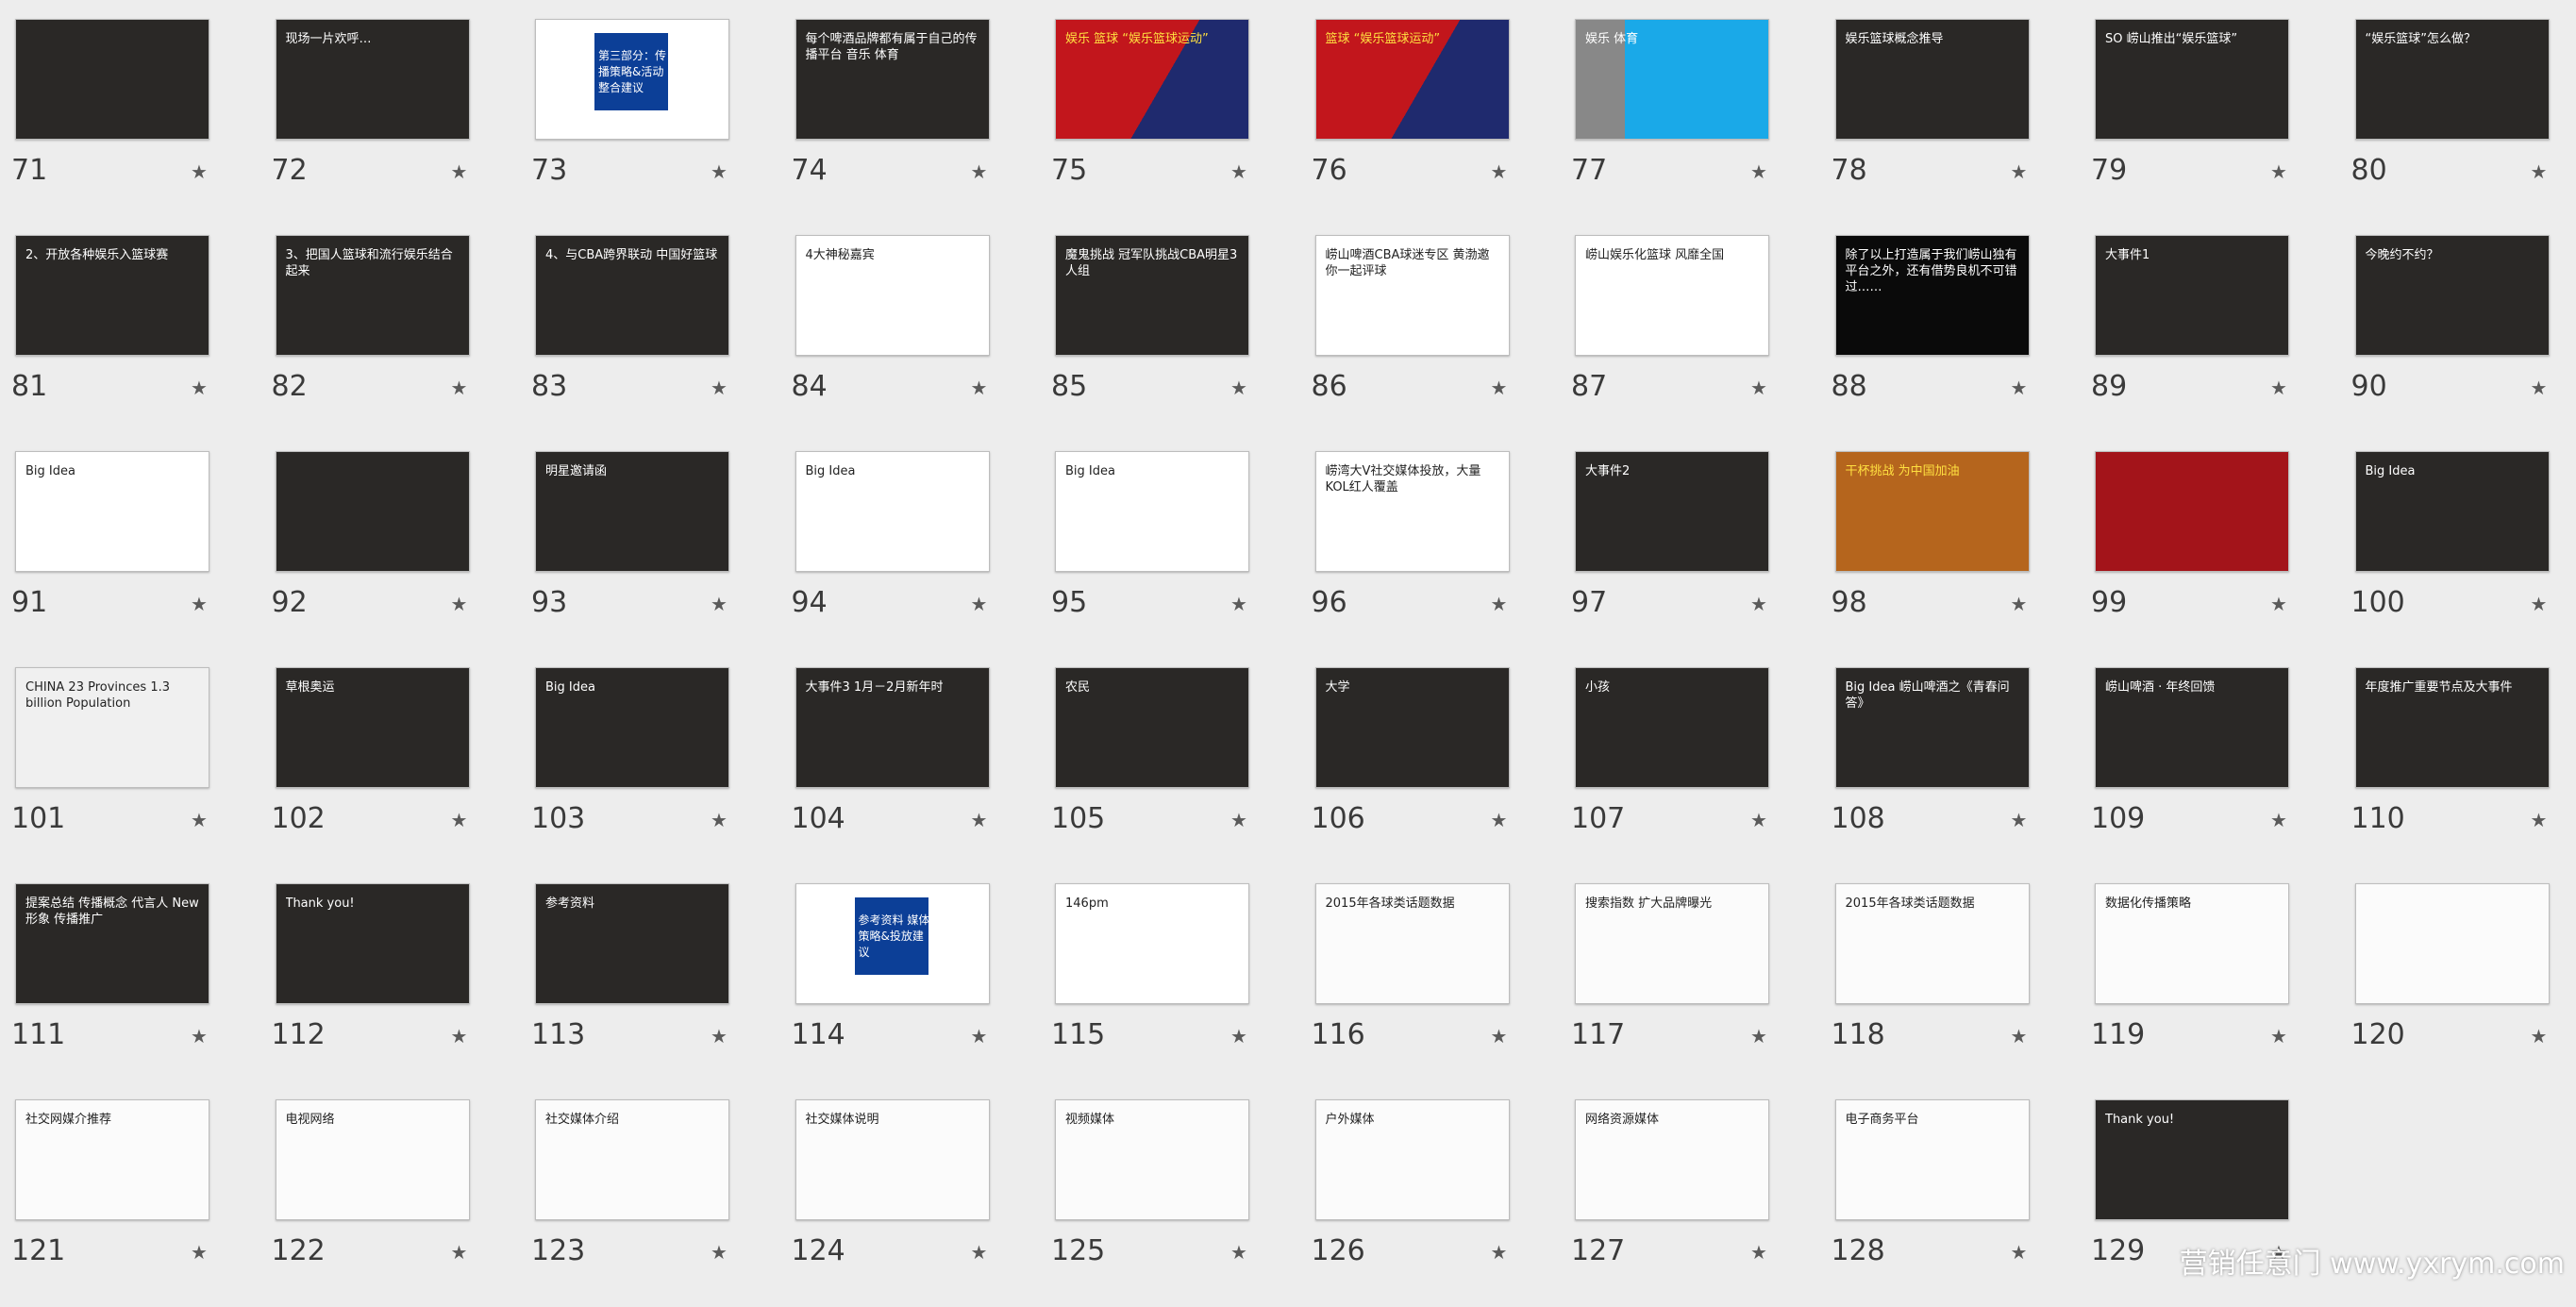 This screenshot has height=1307, width=2576. What do you see at coordinates (1152, 79) in the screenshot?
I see `slide-thumbnail: 娱乐 篮球 “娱乐篮球运动”` at bounding box center [1152, 79].